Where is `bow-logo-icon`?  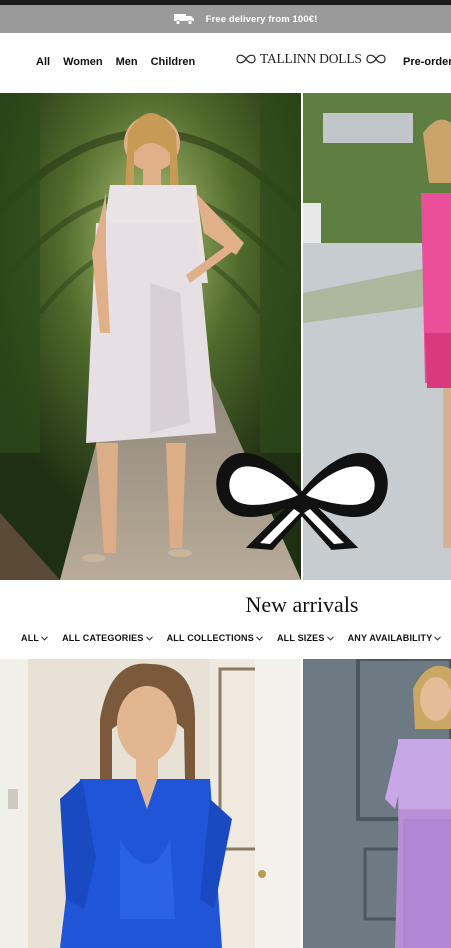
bow-logo-icon is located at coordinates (302, 501).